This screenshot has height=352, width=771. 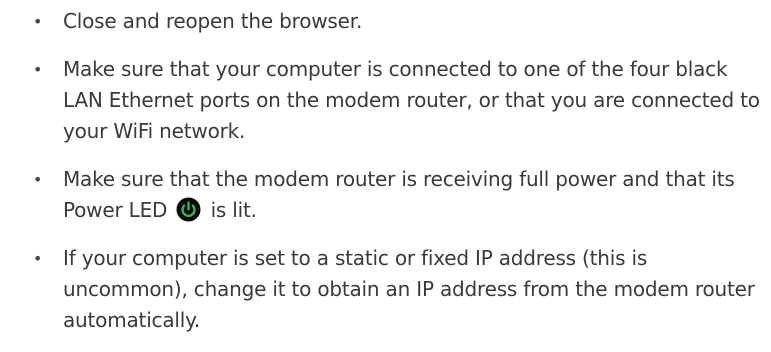 I want to click on power-led-icon, so click(x=188, y=209).